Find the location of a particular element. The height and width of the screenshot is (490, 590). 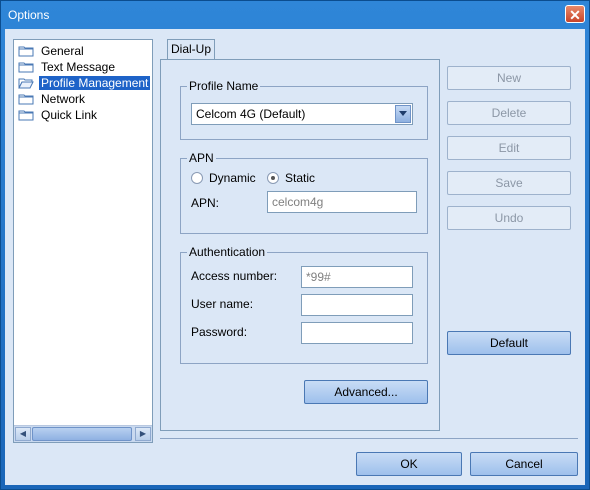

new-button: New is located at coordinates (509, 78).